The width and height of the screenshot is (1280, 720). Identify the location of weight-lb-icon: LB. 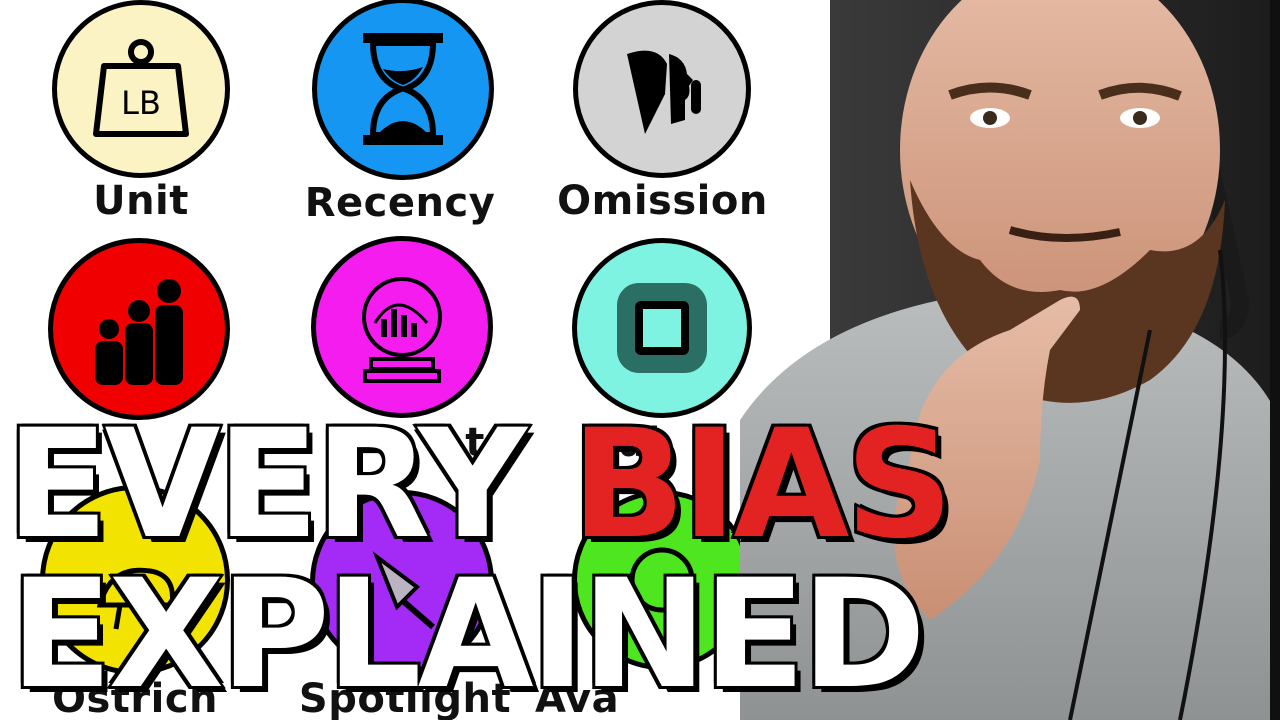
(141, 88).